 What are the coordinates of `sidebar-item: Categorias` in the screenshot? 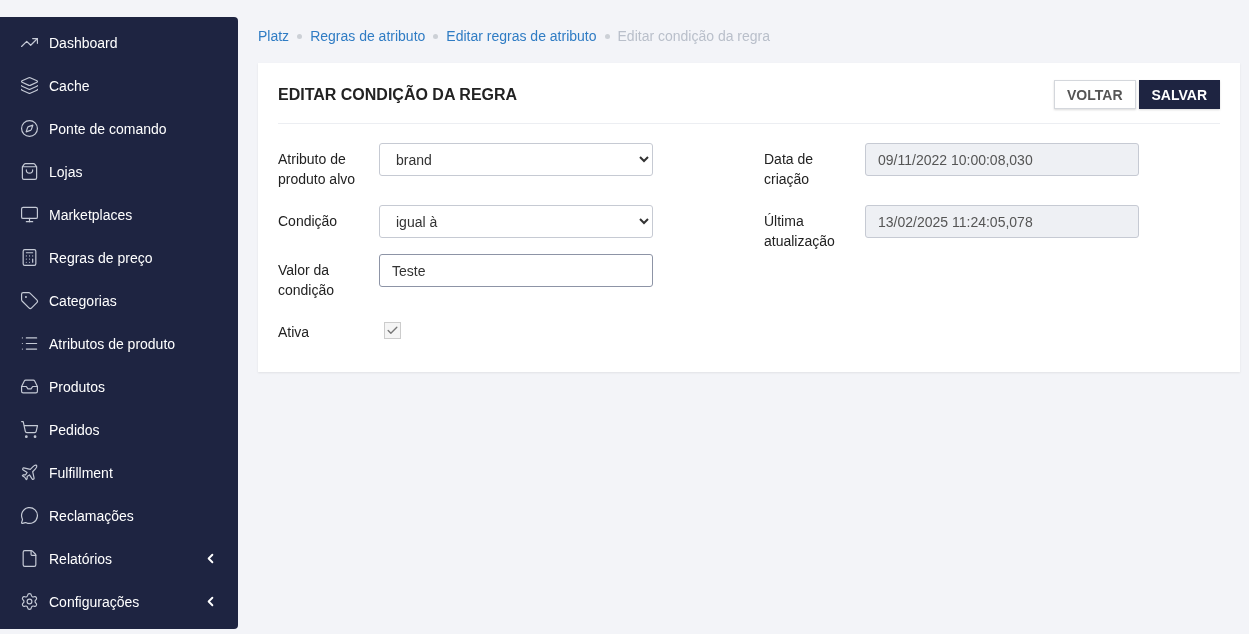 It's located at (119, 300).